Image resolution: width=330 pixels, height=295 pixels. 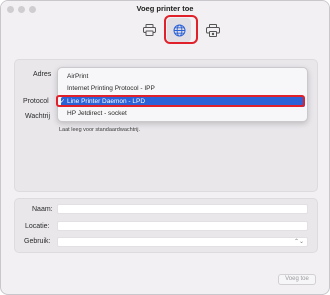 I want to click on add-button: Voeg toe, so click(x=297, y=279).